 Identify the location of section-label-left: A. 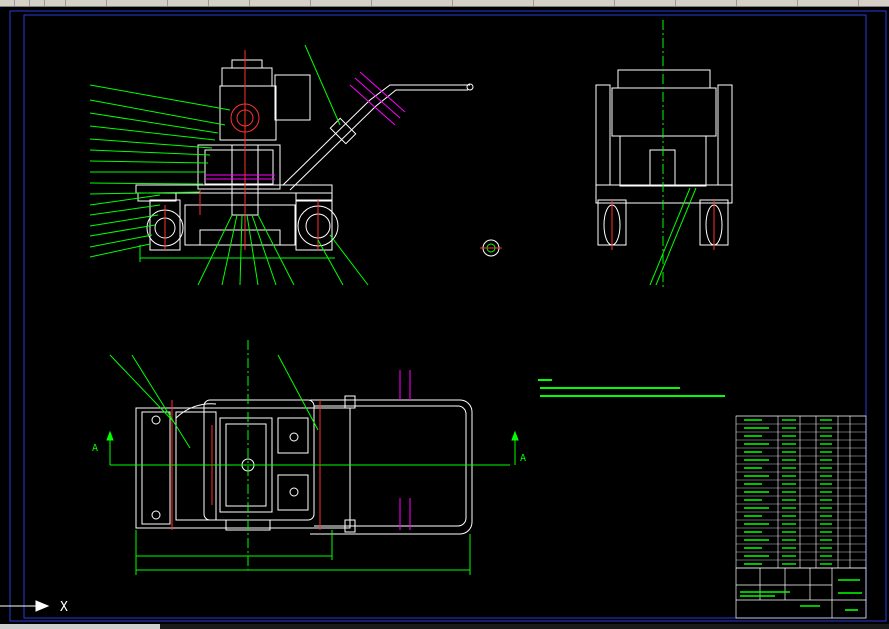
(95, 448).